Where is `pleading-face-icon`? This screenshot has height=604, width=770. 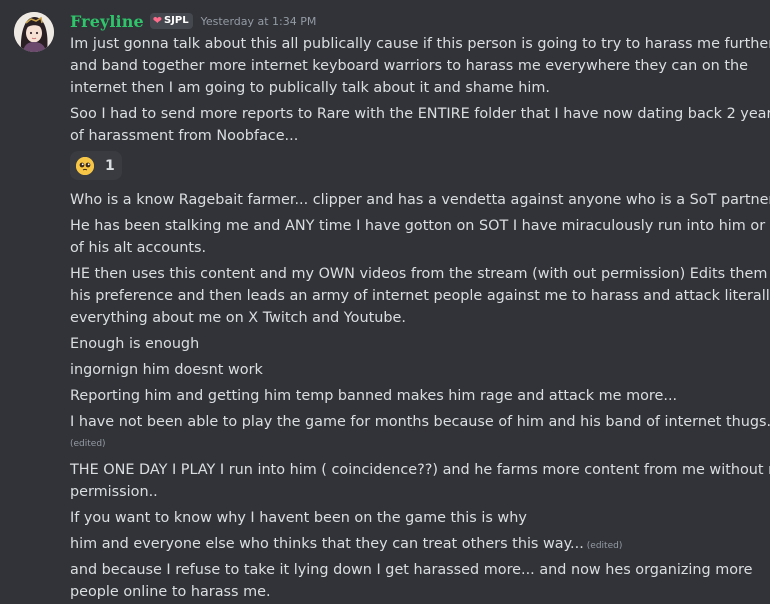 pleading-face-icon is located at coordinates (85, 165).